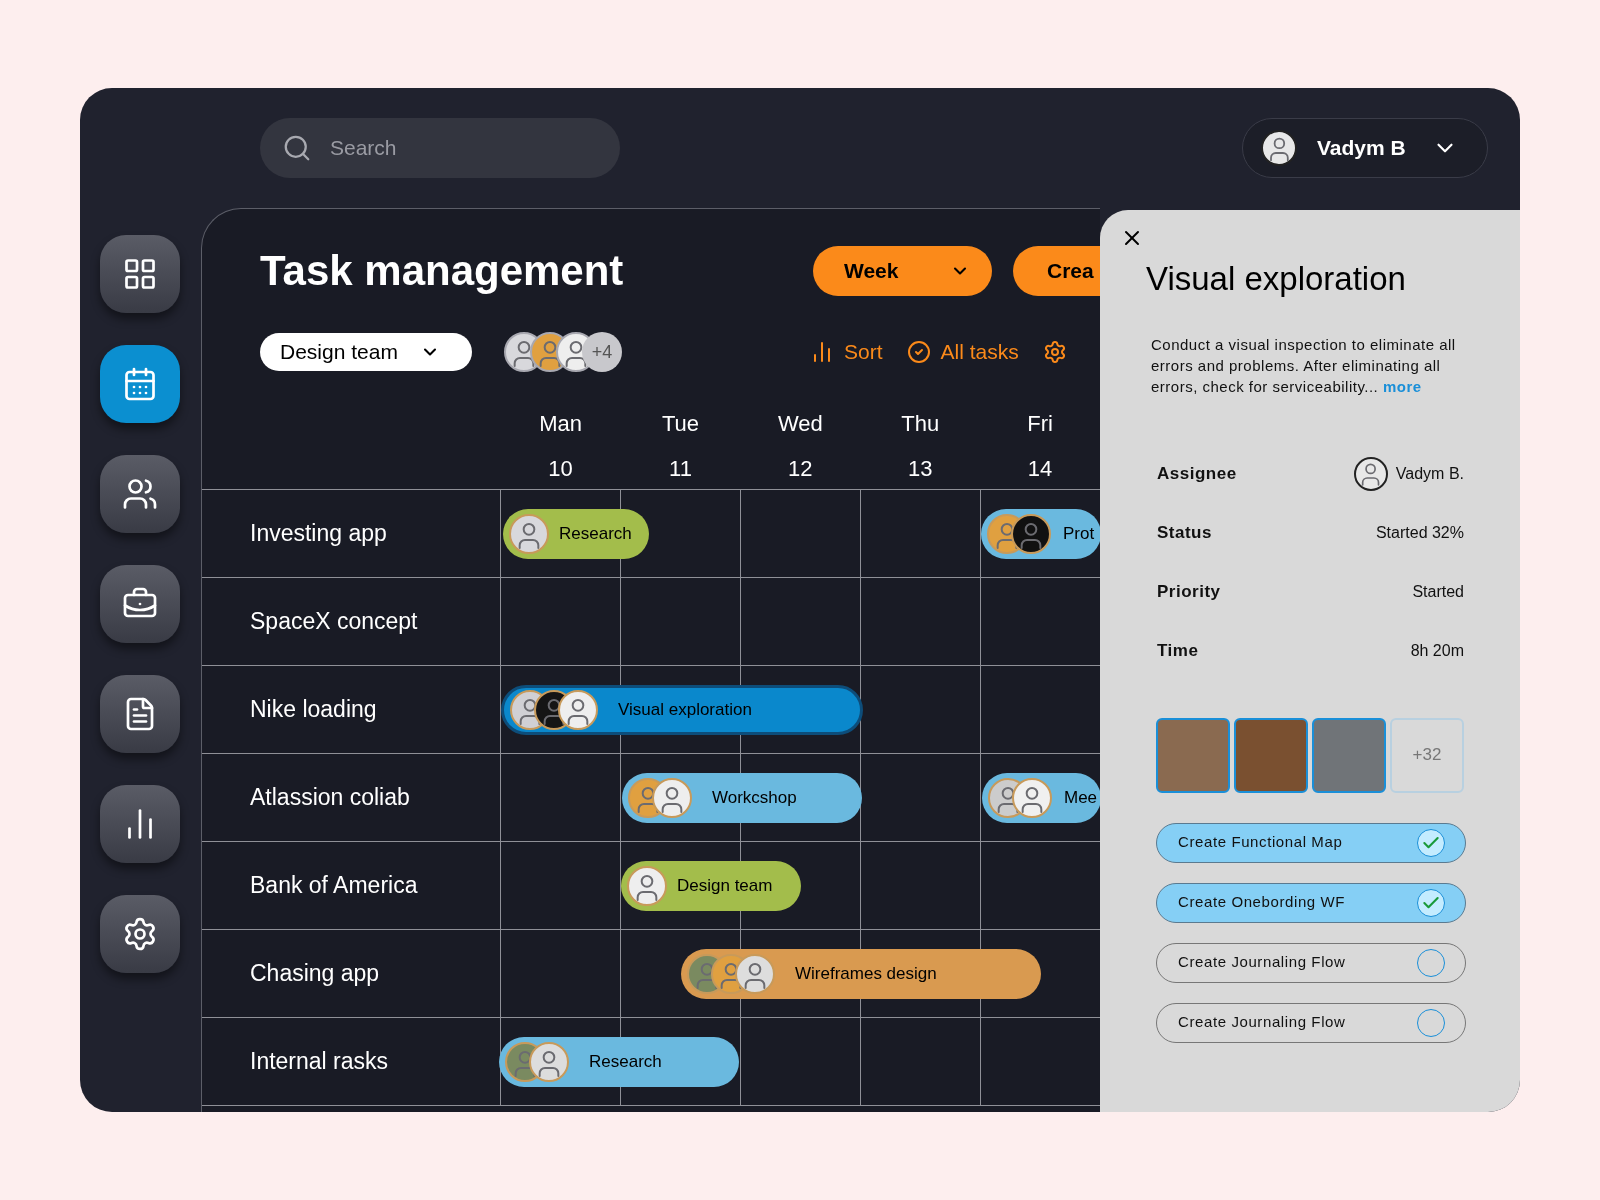 The width and height of the screenshot is (1600, 1200). Describe the element at coordinates (711, 886) in the screenshot. I see `task-pill: Design team` at that location.